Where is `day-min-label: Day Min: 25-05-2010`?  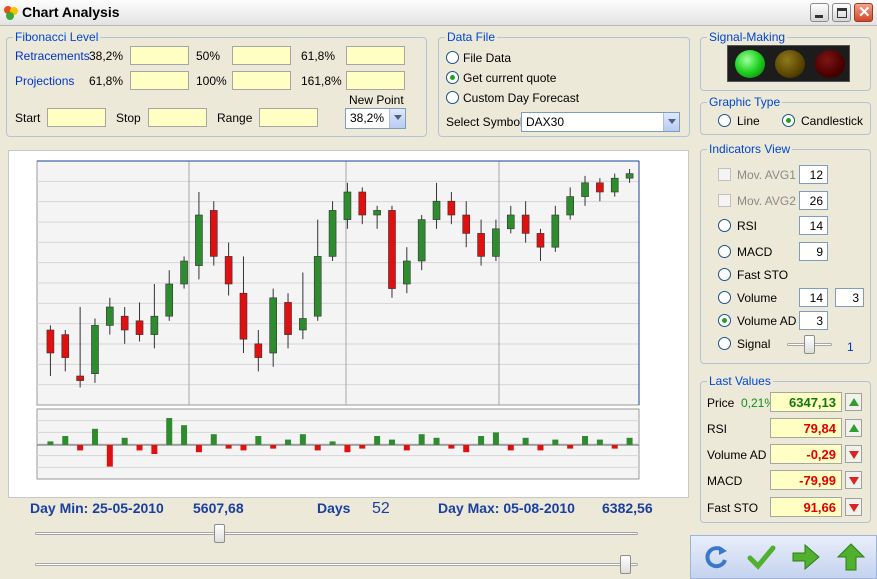
day-min-label: Day Min: 25-05-2010 is located at coordinates (97, 508).